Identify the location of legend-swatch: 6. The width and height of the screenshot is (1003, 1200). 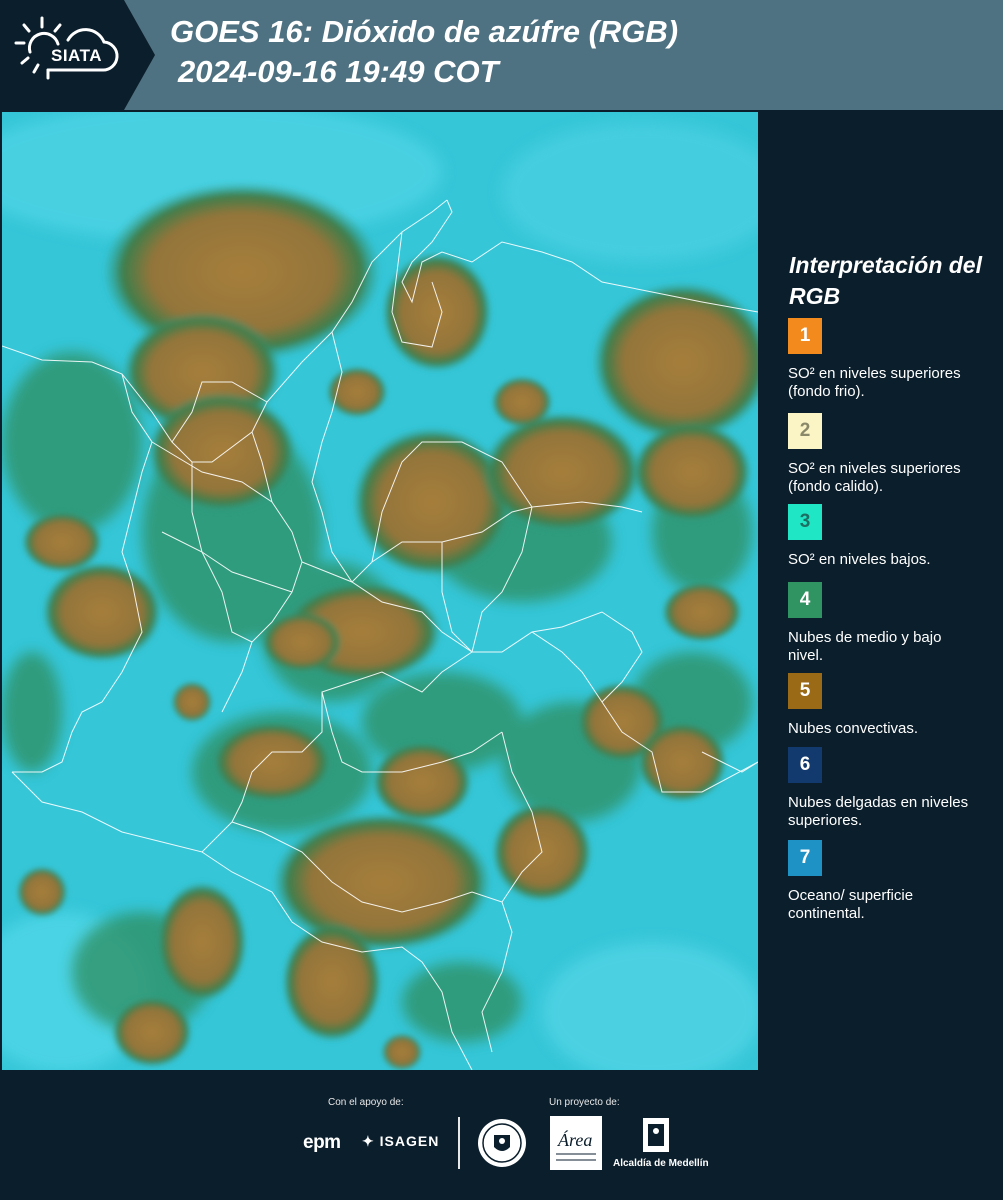
(805, 765).